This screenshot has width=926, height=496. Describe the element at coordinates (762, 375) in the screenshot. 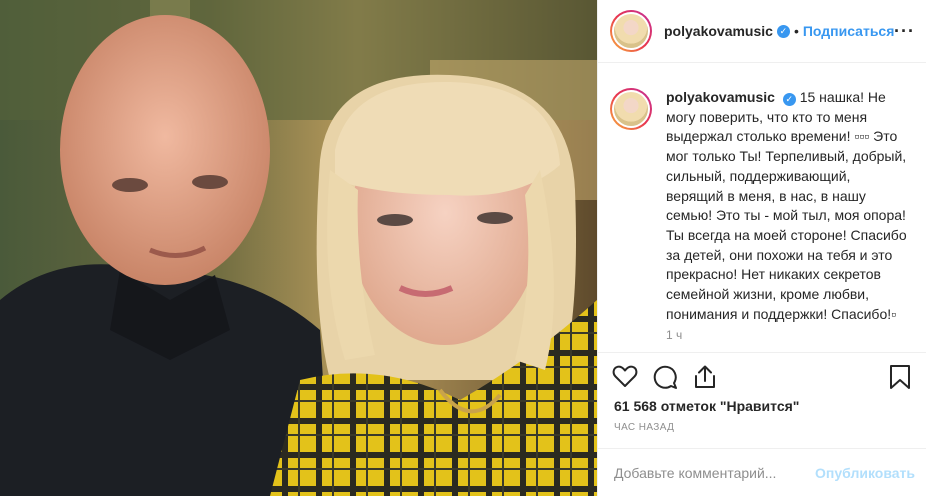

I see `post-actions` at that location.